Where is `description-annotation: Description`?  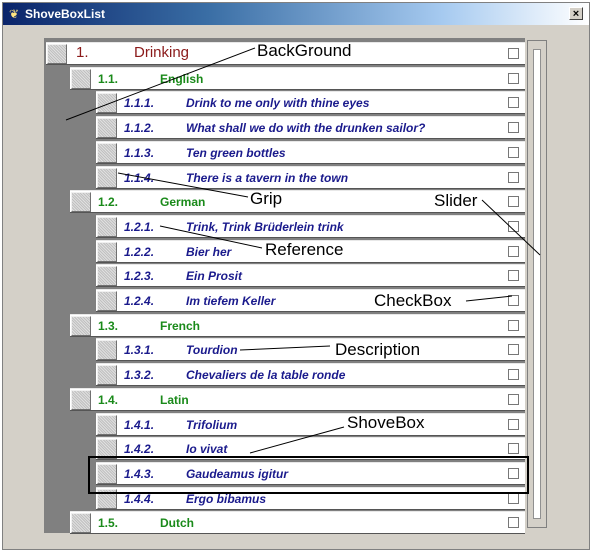 description-annotation: Description is located at coordinates (378, 349).